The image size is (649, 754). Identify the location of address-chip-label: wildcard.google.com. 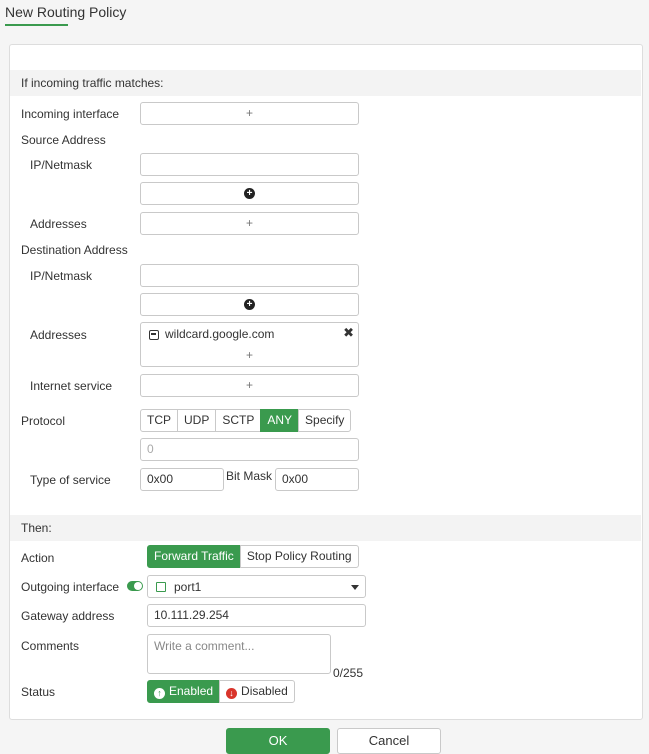
(220, 334).